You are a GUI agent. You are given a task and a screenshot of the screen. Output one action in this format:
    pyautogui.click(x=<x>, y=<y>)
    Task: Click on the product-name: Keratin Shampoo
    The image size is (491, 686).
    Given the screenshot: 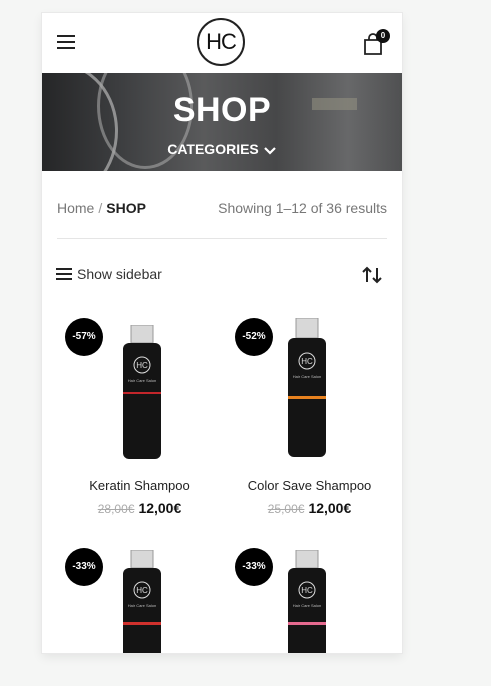 What is the action you would take?
    pyautogui.click(x=139, y=485)
    